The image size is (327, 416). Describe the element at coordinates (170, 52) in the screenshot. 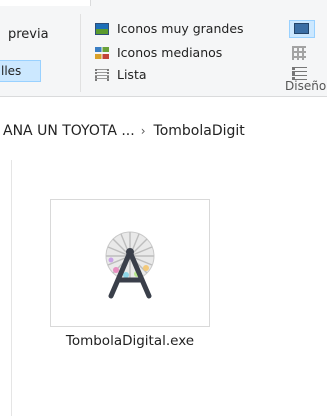

I see `layout-item-label: Iconos medianos` at that location.